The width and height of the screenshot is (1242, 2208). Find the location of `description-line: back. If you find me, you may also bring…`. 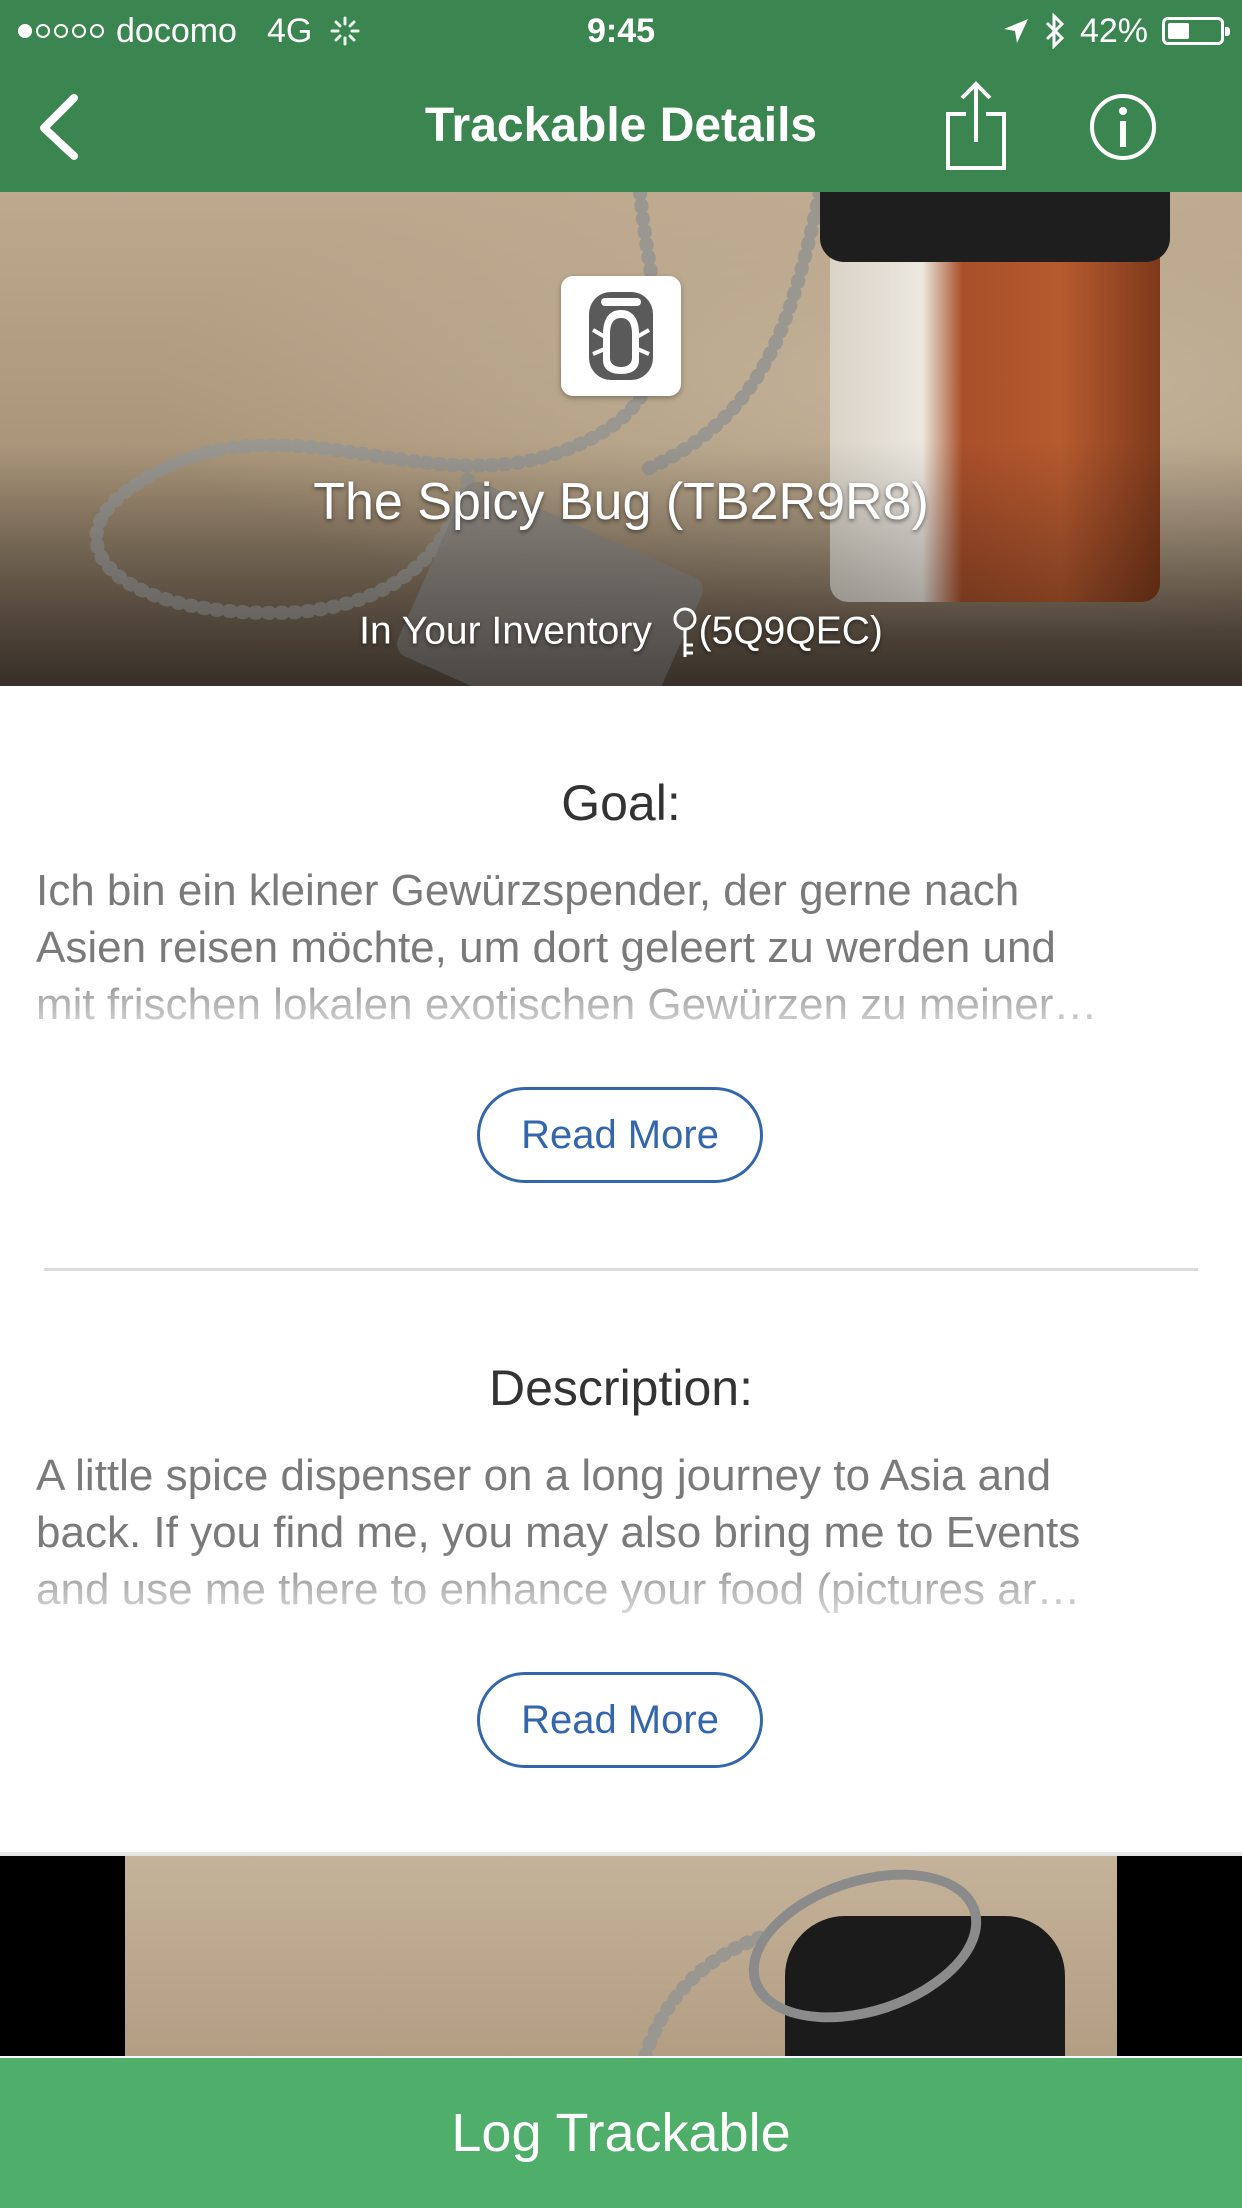

description-line: back. If you find me, you may also bring… is located at coordinates (558, 1532).